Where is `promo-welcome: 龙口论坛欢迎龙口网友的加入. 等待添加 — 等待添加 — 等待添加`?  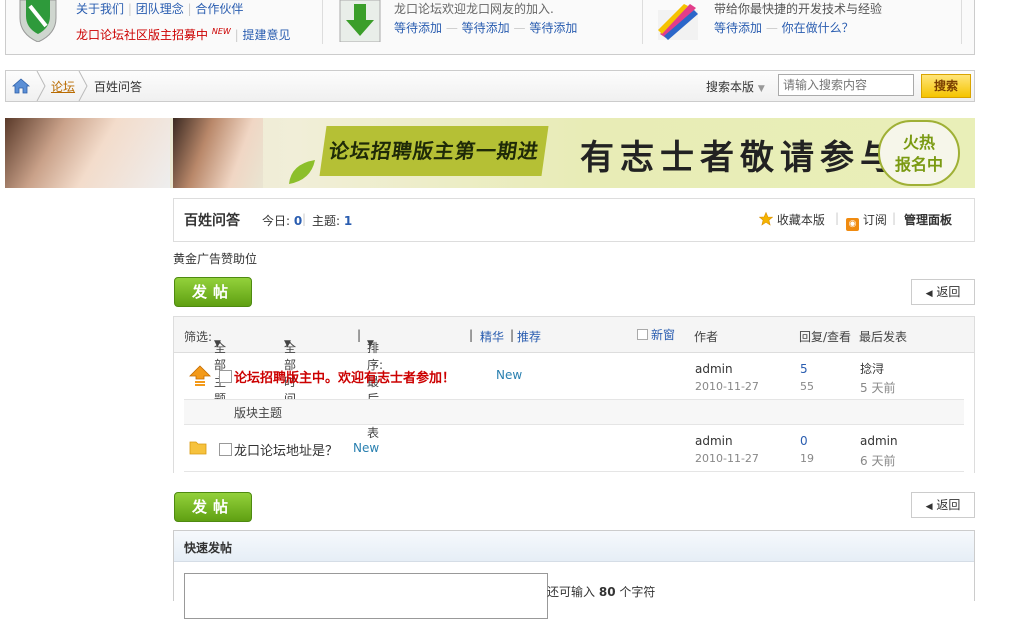 promo-welcome: 龙口论坛欢迎龙口网友的加入. 等待添加 — 等待添加 — 等待添加 is located at coordinates (486, 22).